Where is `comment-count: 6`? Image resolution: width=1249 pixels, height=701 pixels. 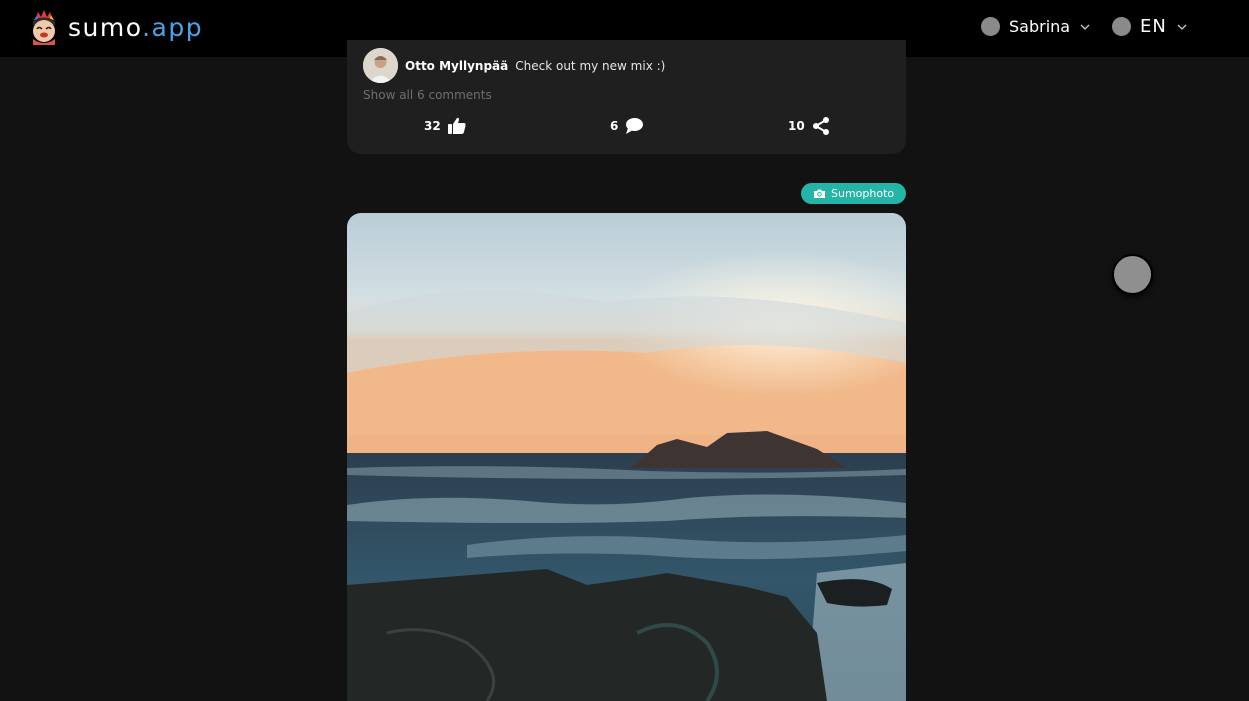
comment-count: 6 is located at coordinates (614, 126).